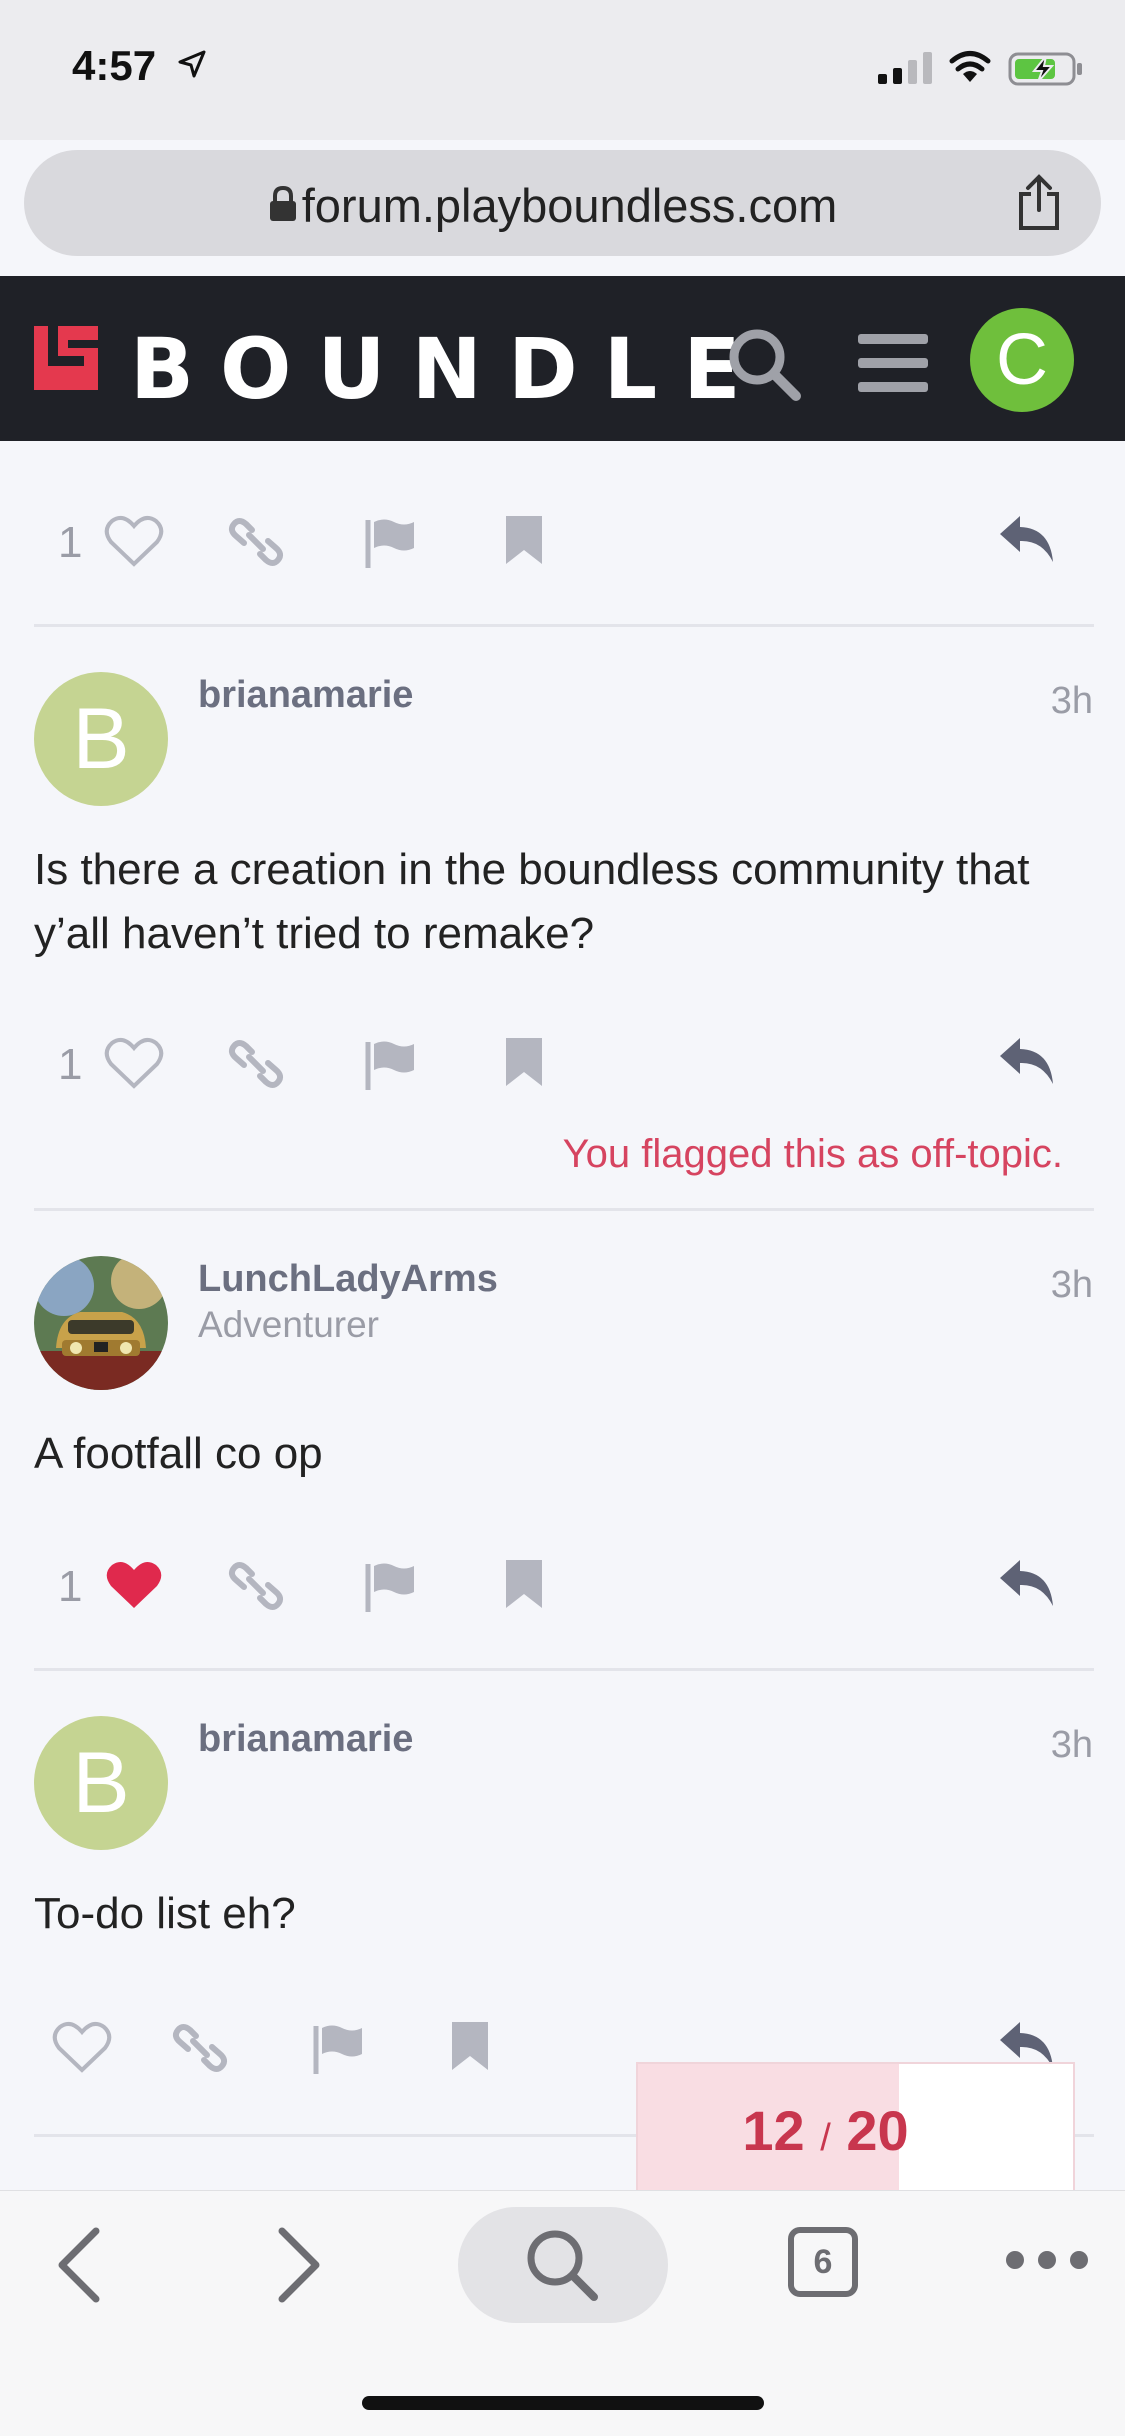 The width and height of the screenshot is (1125, 2436). I want to click on status-time: 4:57, so click(114, 65).